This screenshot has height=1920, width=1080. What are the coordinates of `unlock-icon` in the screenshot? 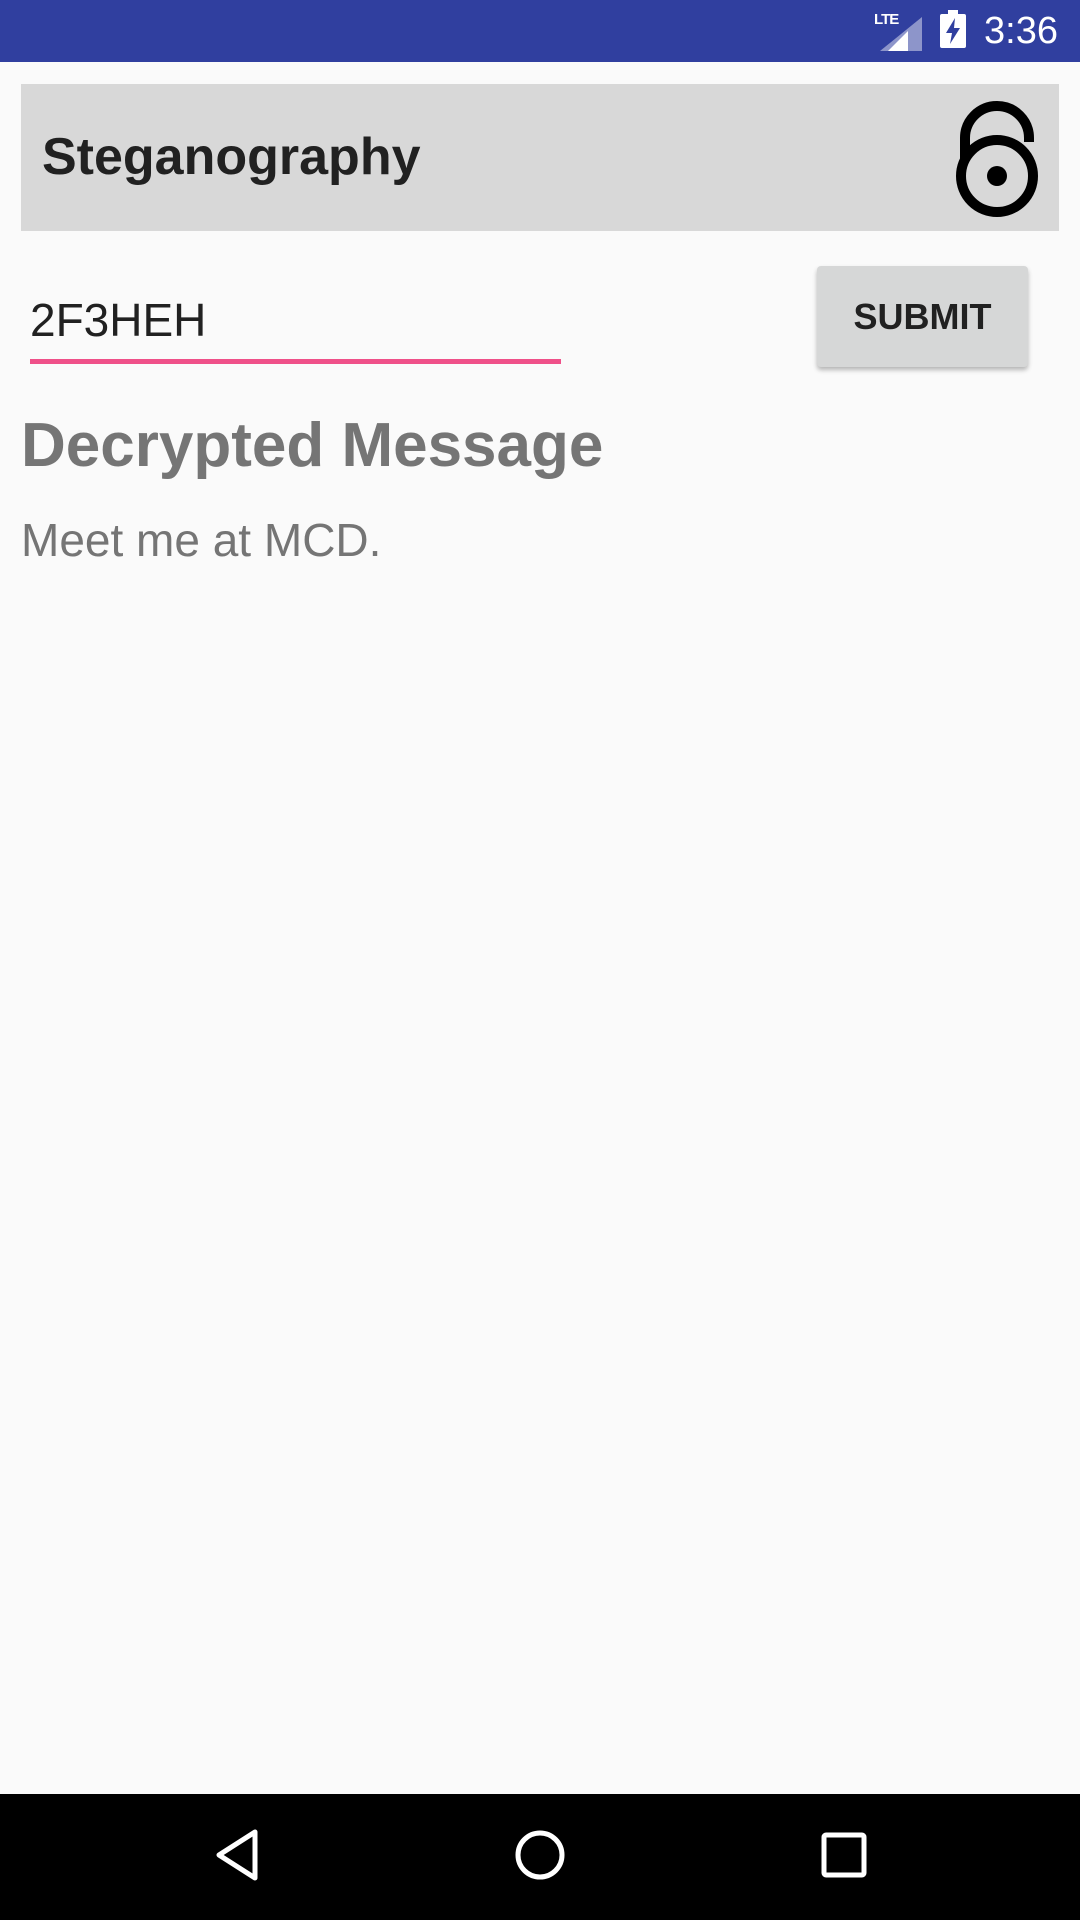 It's located at (997, 158).